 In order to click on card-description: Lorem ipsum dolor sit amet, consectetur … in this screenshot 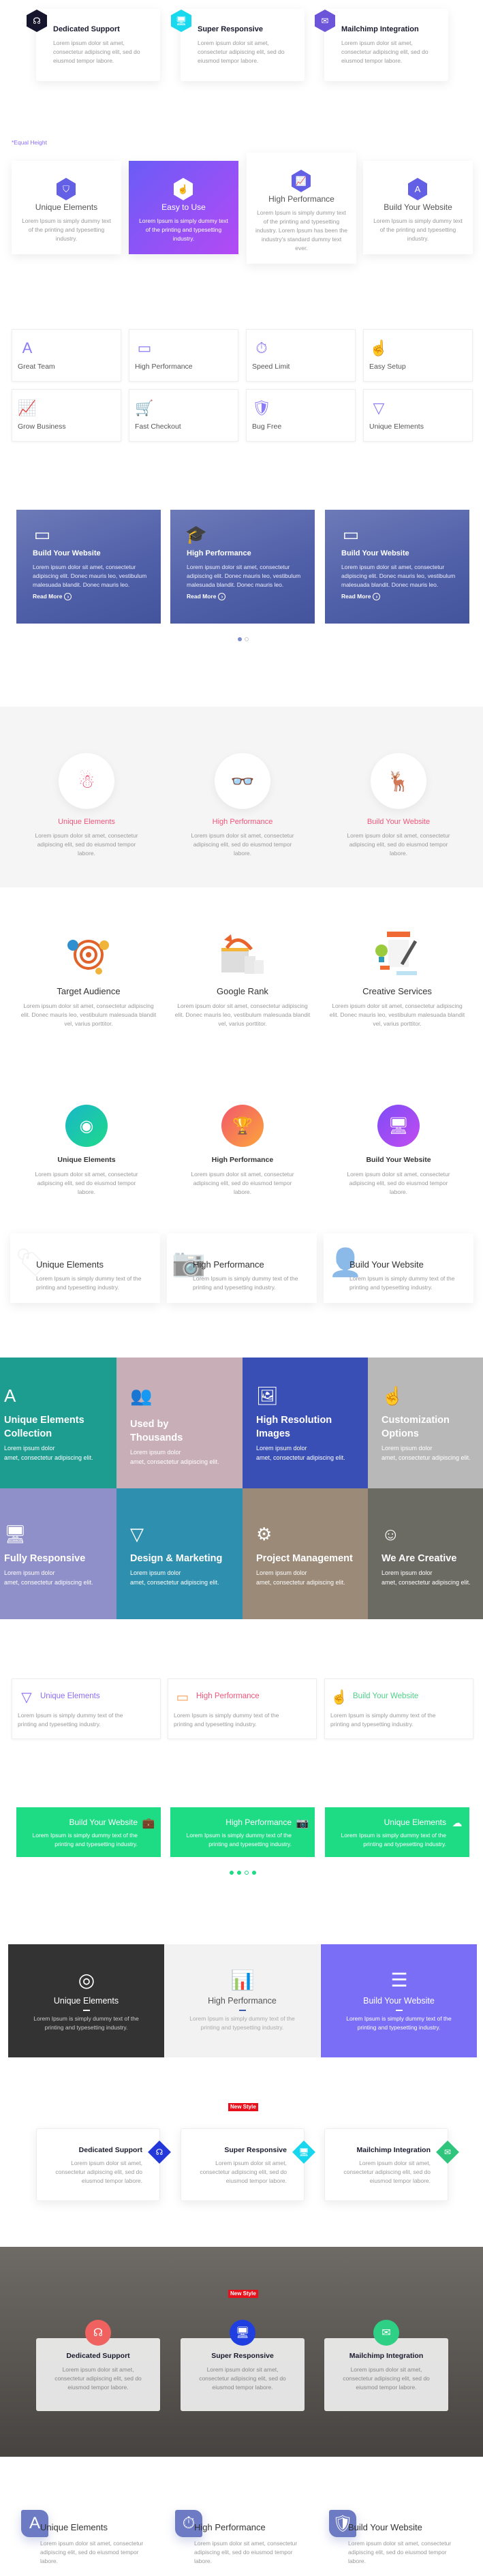, I will do `click(398, 576)`.